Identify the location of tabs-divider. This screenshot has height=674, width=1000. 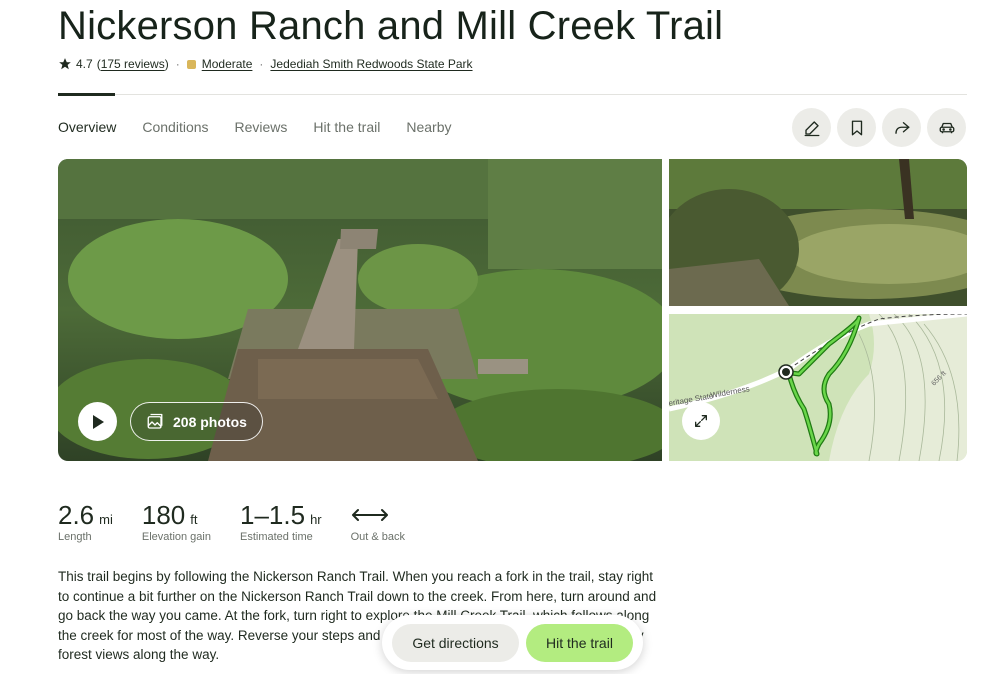
(512, 94).